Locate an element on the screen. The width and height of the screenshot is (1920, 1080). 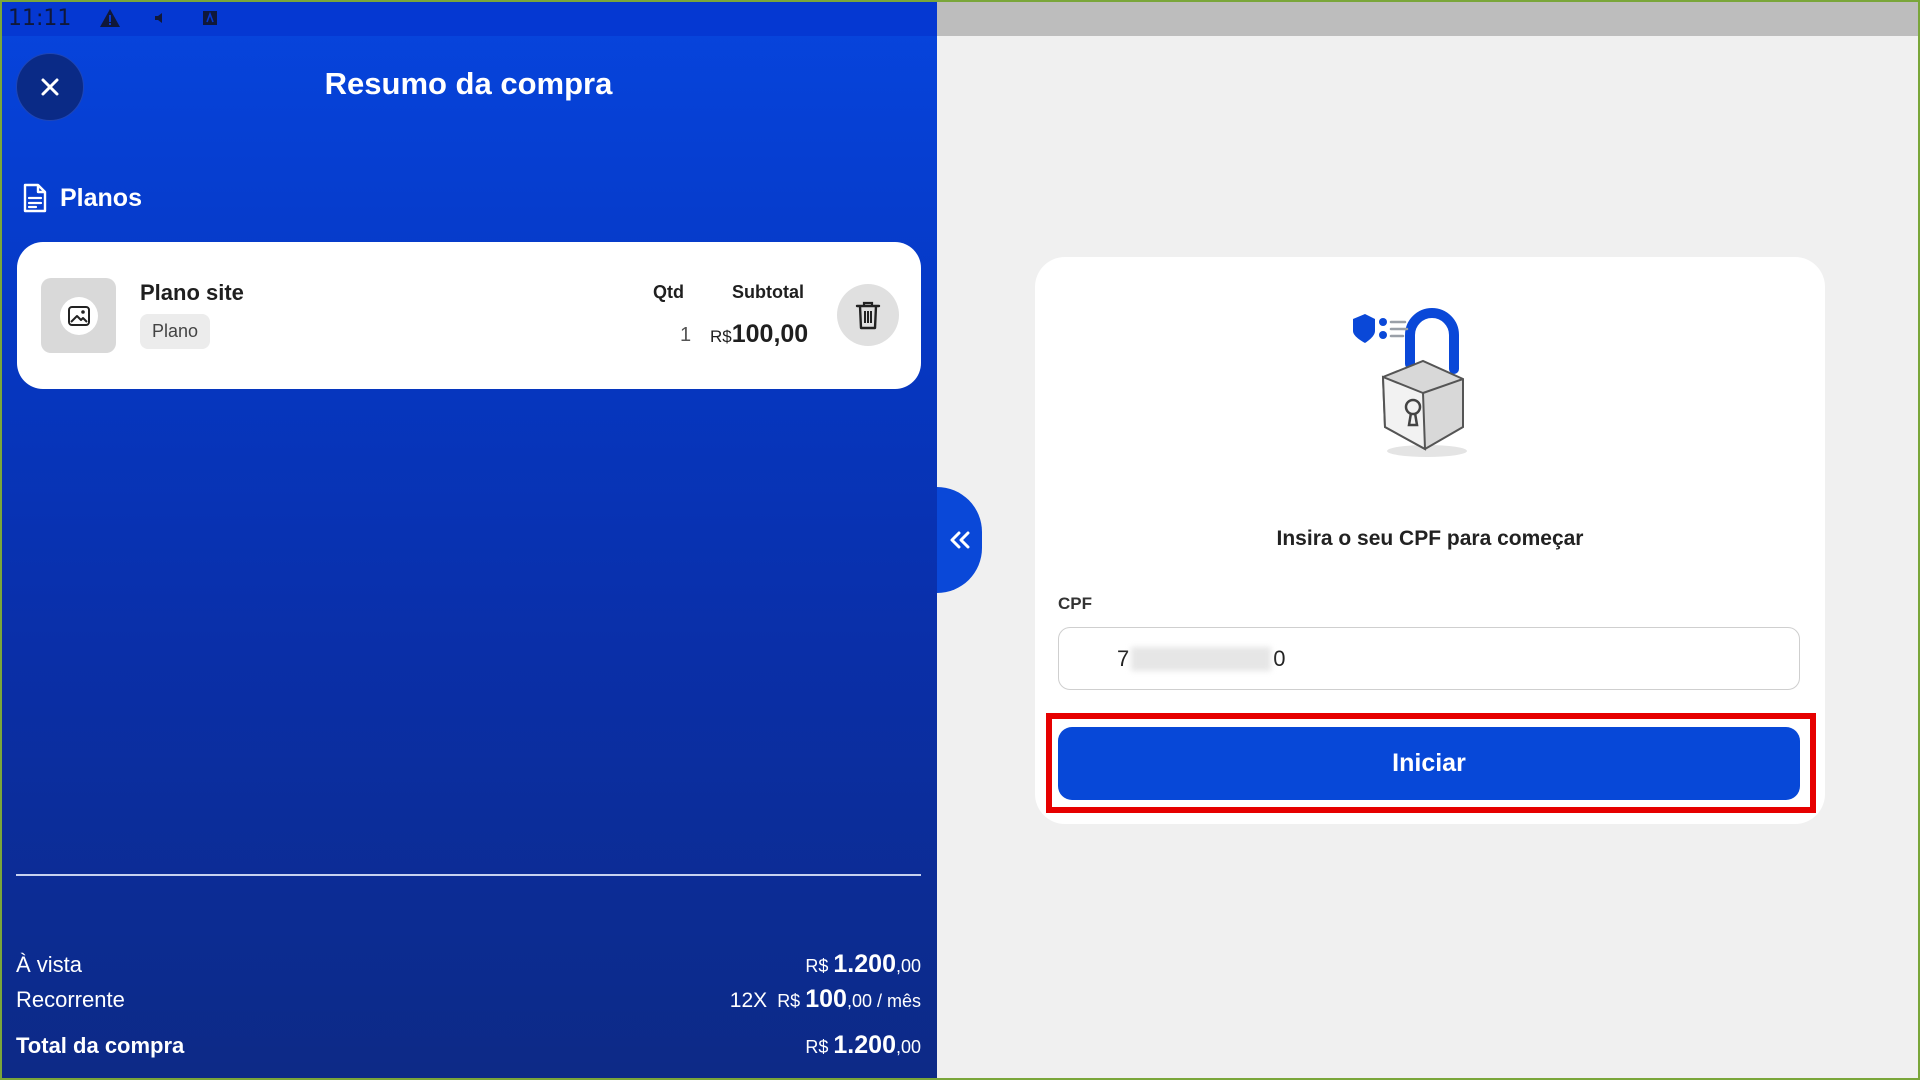
cpf-prompt: Insira o seu CPF para começar is located at coordinates (1430, 538).